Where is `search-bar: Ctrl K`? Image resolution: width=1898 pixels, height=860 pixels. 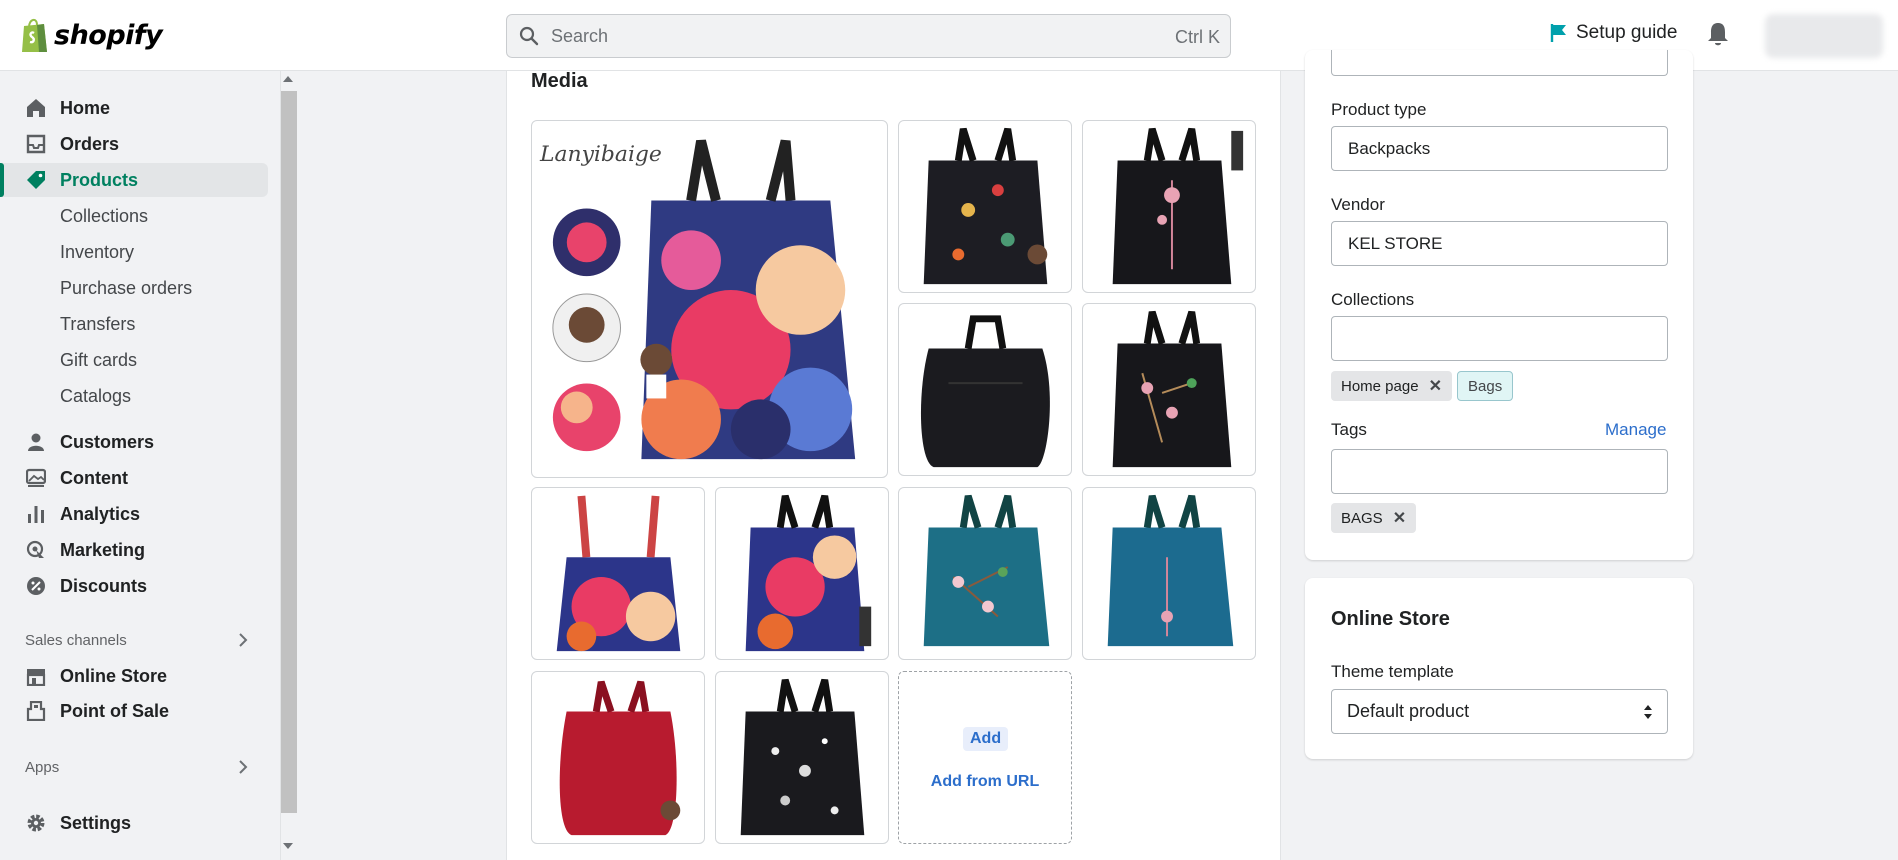
search-bar: Ctrl K is located at coordinates (868, 36).